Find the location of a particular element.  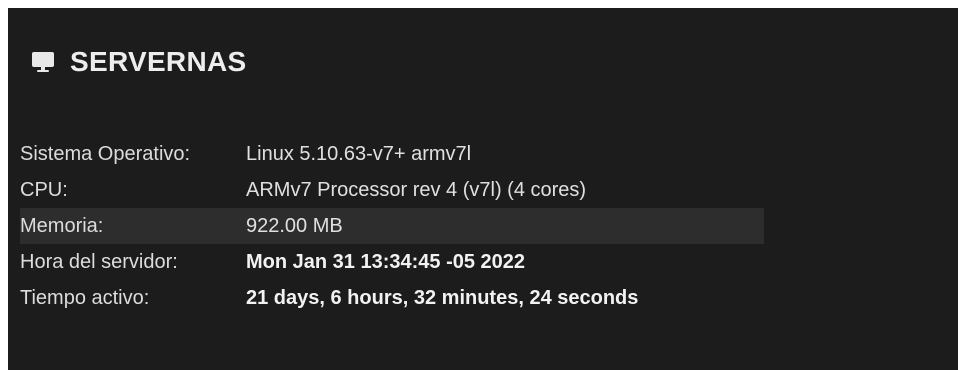

memory-label: Memoria: is located at coordinates (62, 225).